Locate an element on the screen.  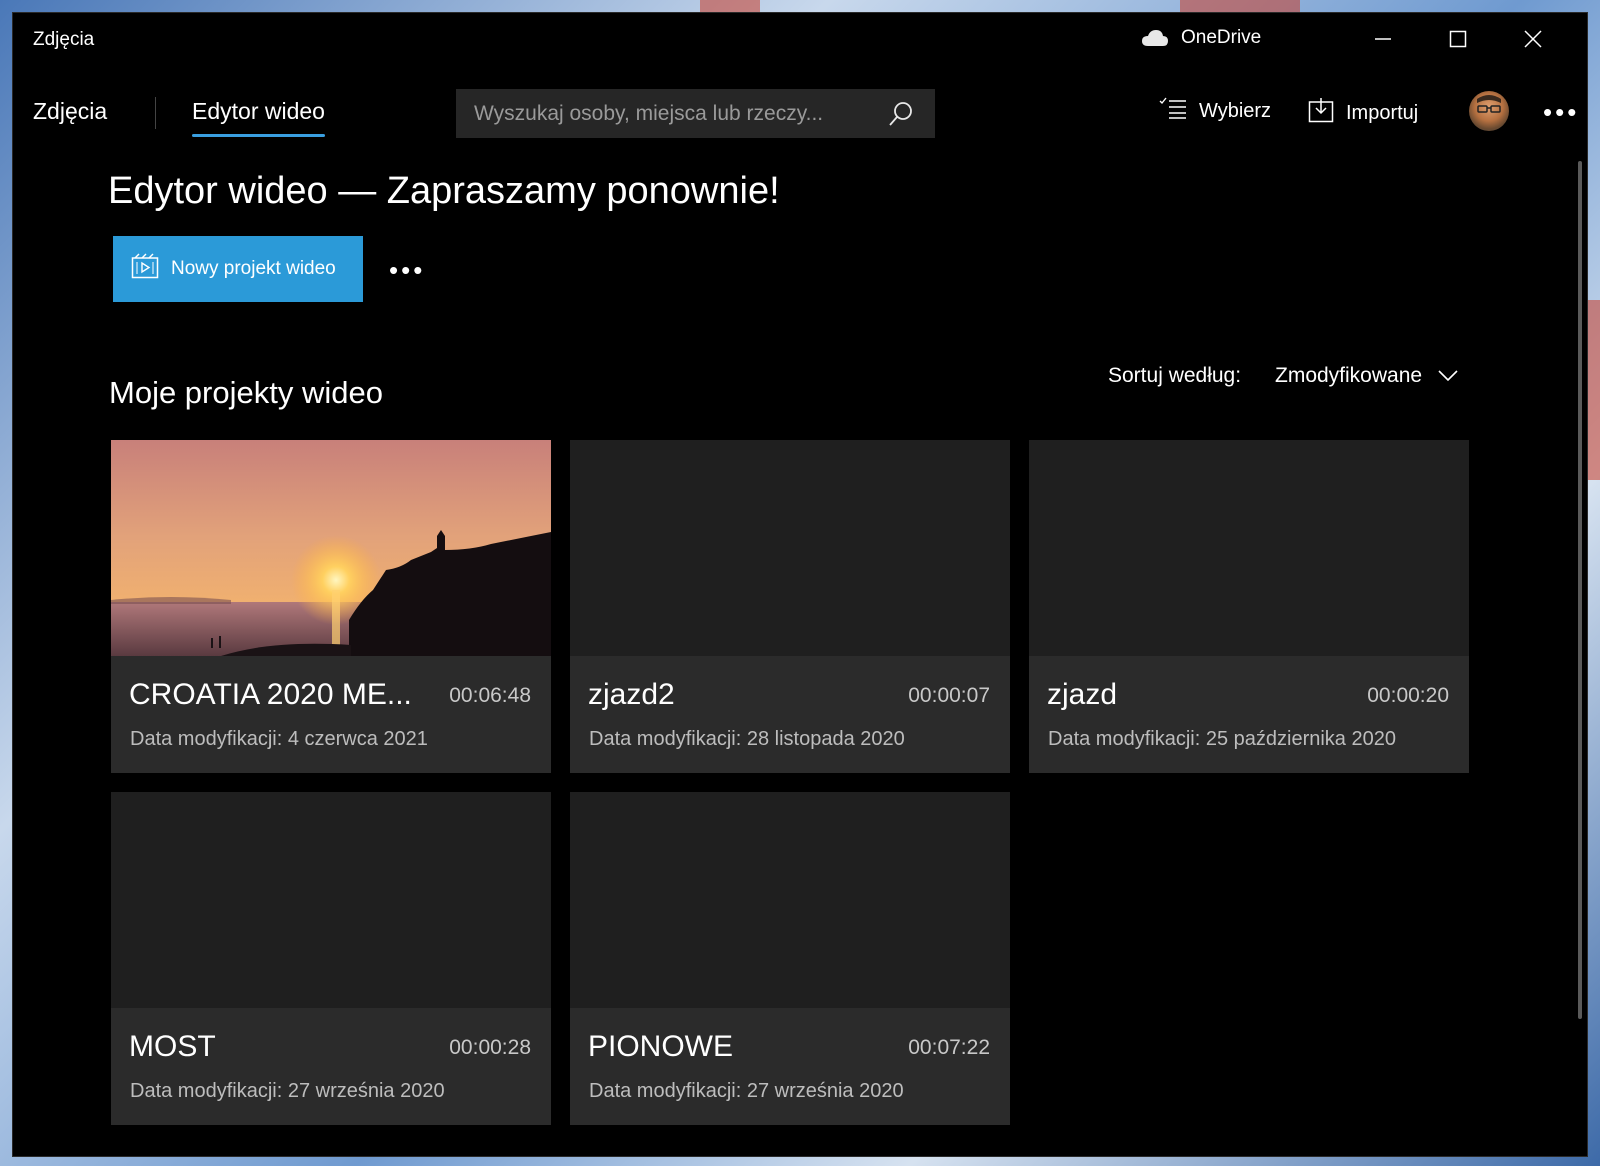
nav-divider is located at coordinates (155, 113).